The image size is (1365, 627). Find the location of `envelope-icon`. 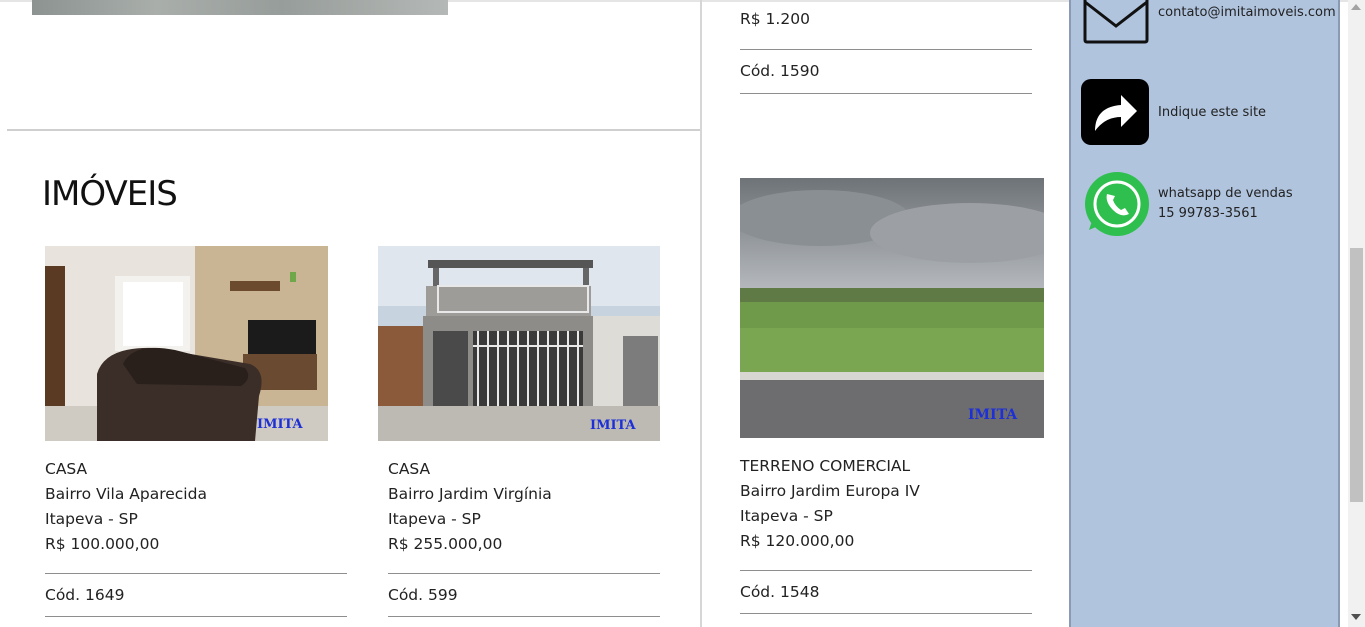

envelope-icon is located at coordinates (1116, 22).